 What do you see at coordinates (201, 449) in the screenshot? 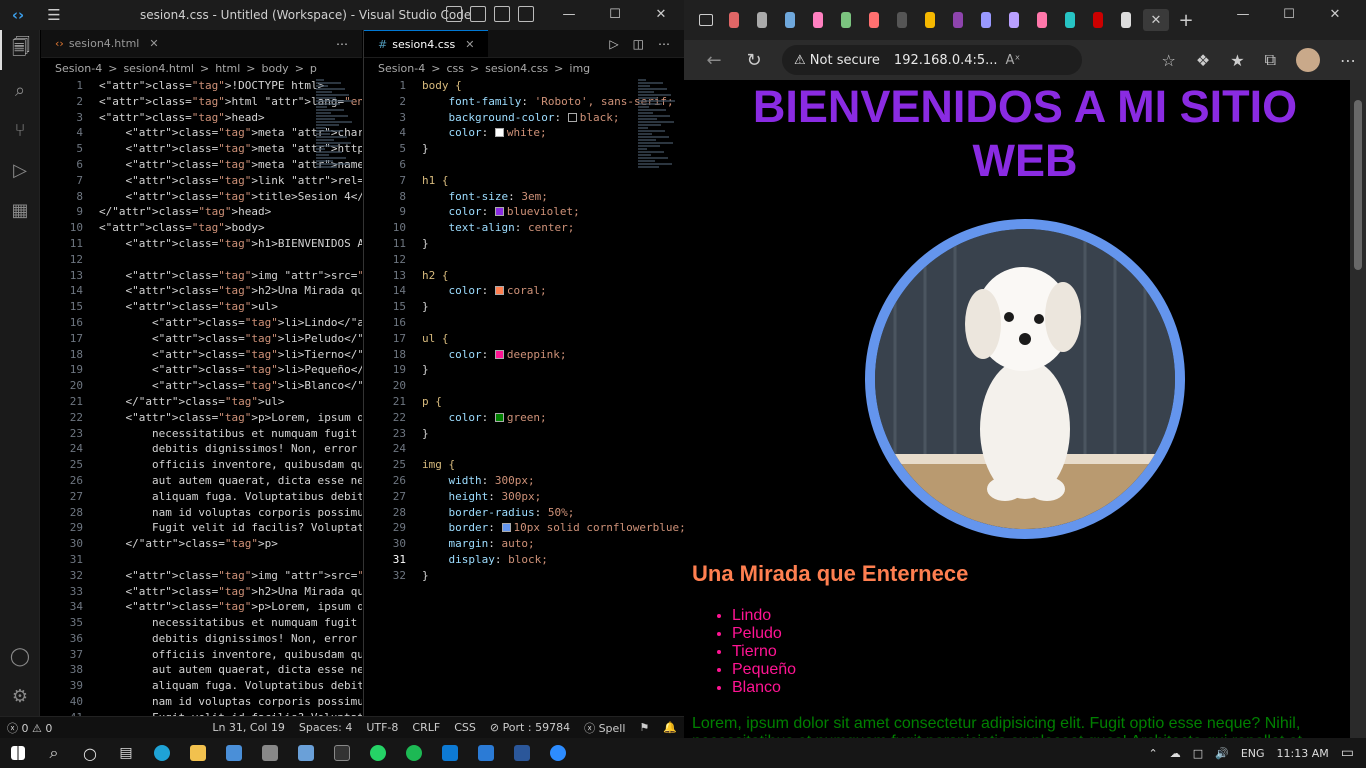
I see `code-line: 24 debitis dignissimos! Non, error mi` at bounding box center [201, 449].